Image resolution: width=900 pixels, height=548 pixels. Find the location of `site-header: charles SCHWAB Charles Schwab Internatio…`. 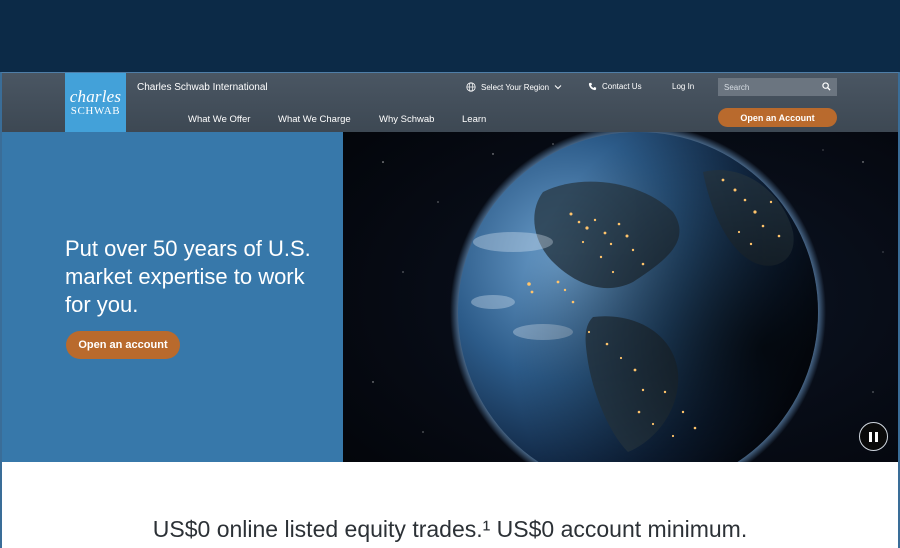

site-header: charles SCHWAB Charles Schwab Internatio… is located at coordinates (450, 102).